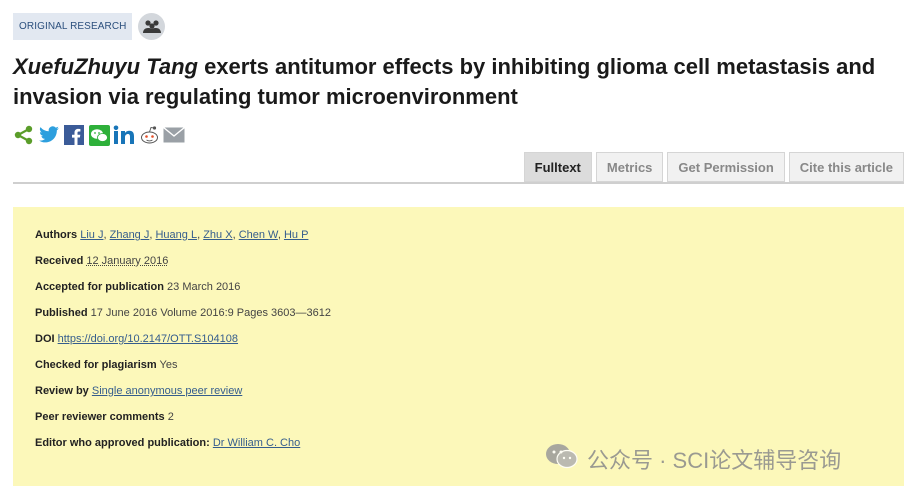  I want to click on facebook-icon, so click(74, 135).